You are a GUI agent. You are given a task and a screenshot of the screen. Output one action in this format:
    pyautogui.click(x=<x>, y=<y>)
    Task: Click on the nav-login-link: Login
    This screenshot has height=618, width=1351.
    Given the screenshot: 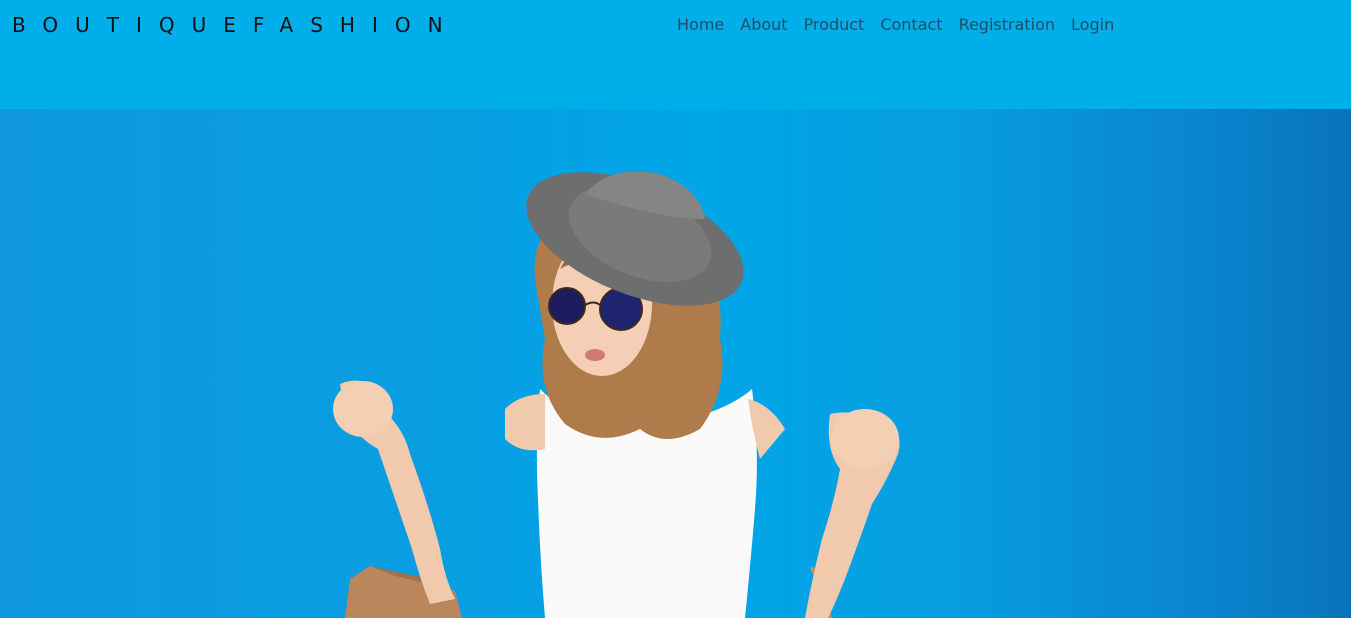 What is the action you would take?
    pyautogui.click(x=1092, y=24)
    